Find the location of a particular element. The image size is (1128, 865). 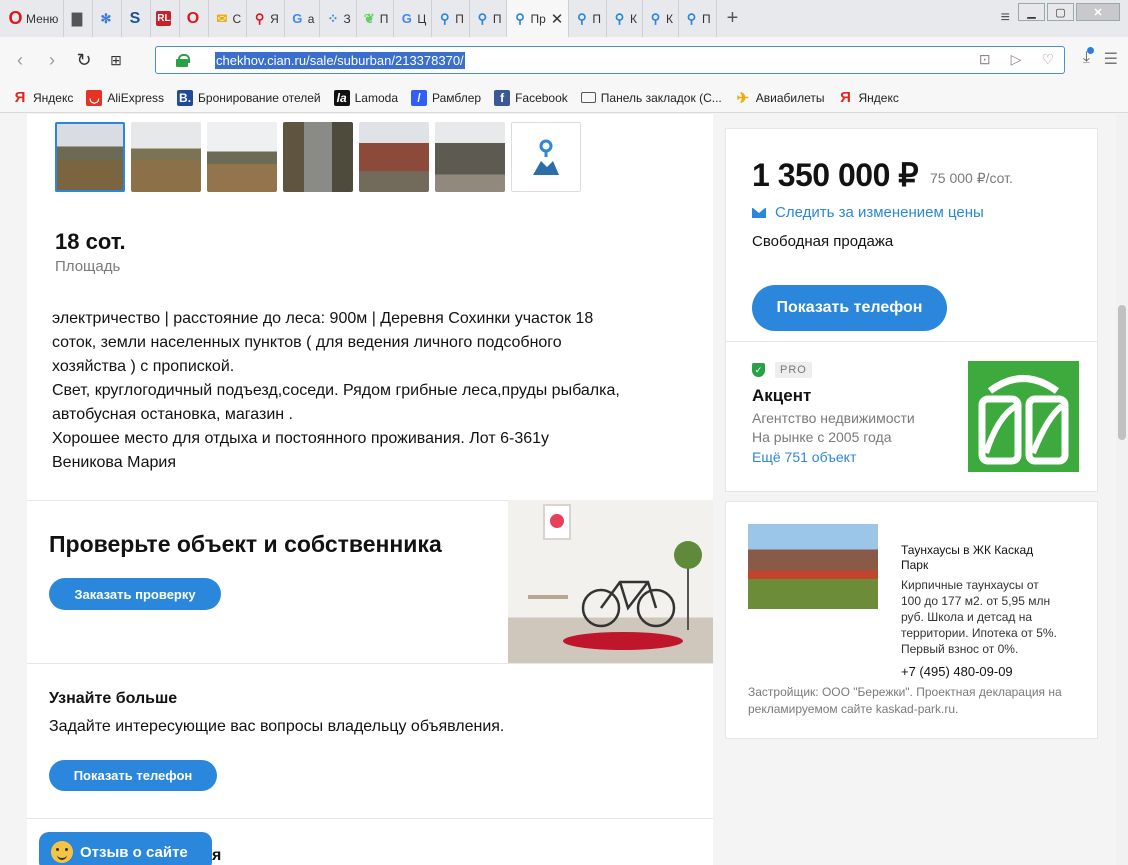

photo-gallery is located at coordinates (318, 157).